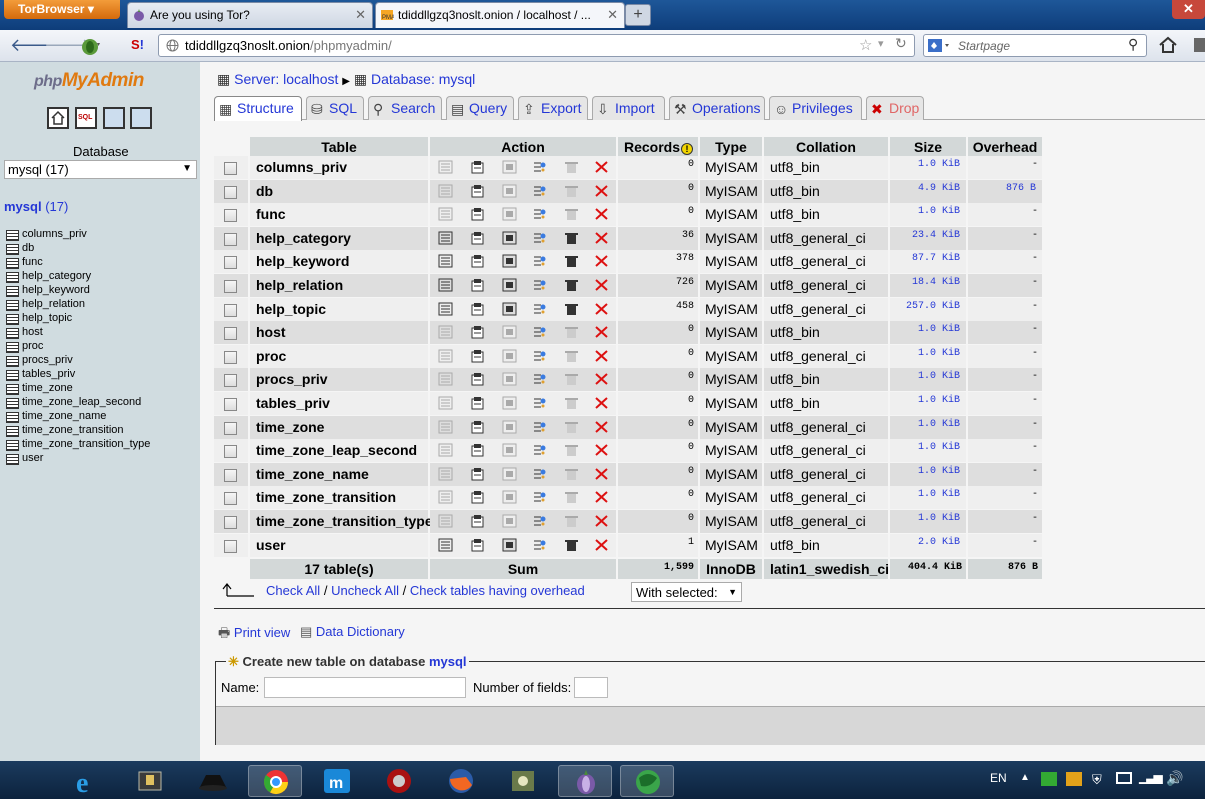  What do you see at coordinates (686, 592) in the screenshot?
I see `with-selected-select: With selected: ▼` at bounding box center [686, 592].